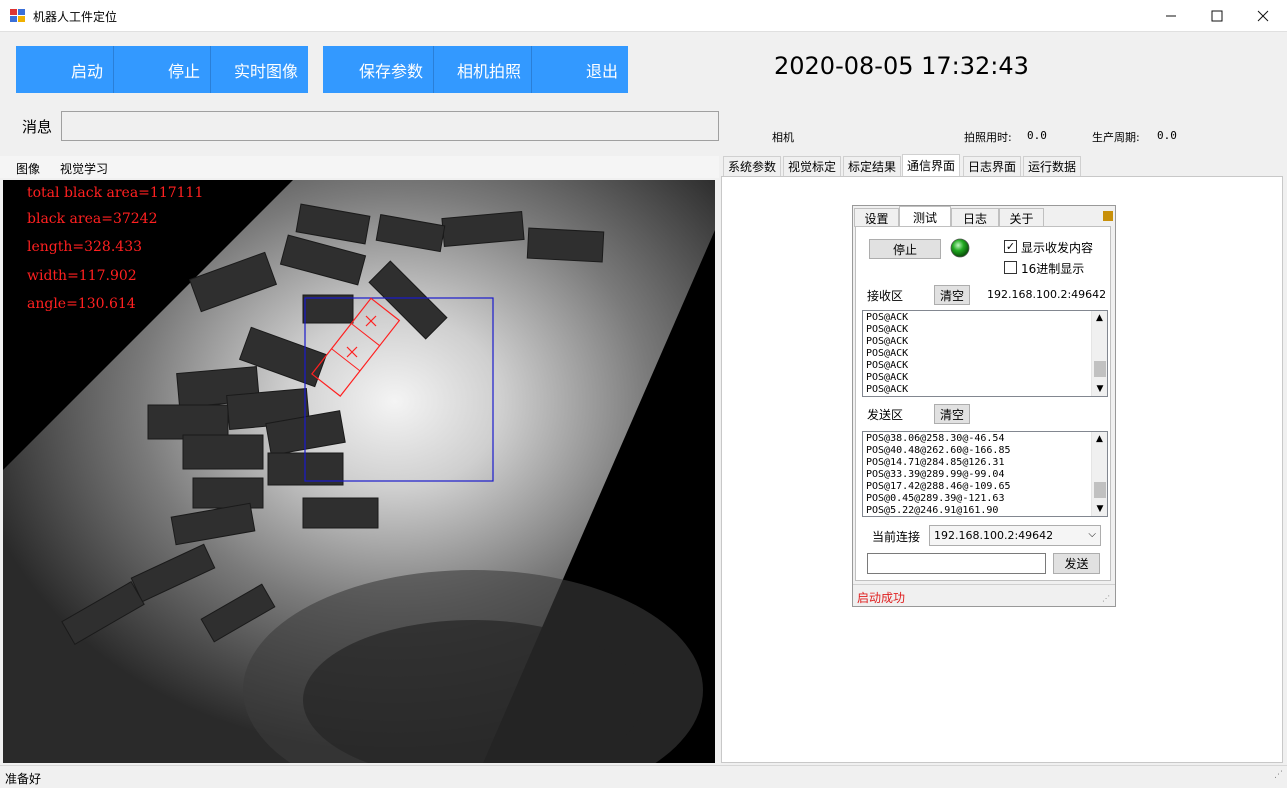 The height and width of the screenshot is (788, 1287). I want to click on window-resize-grip-icon: ⋰, so click(1278, 775).